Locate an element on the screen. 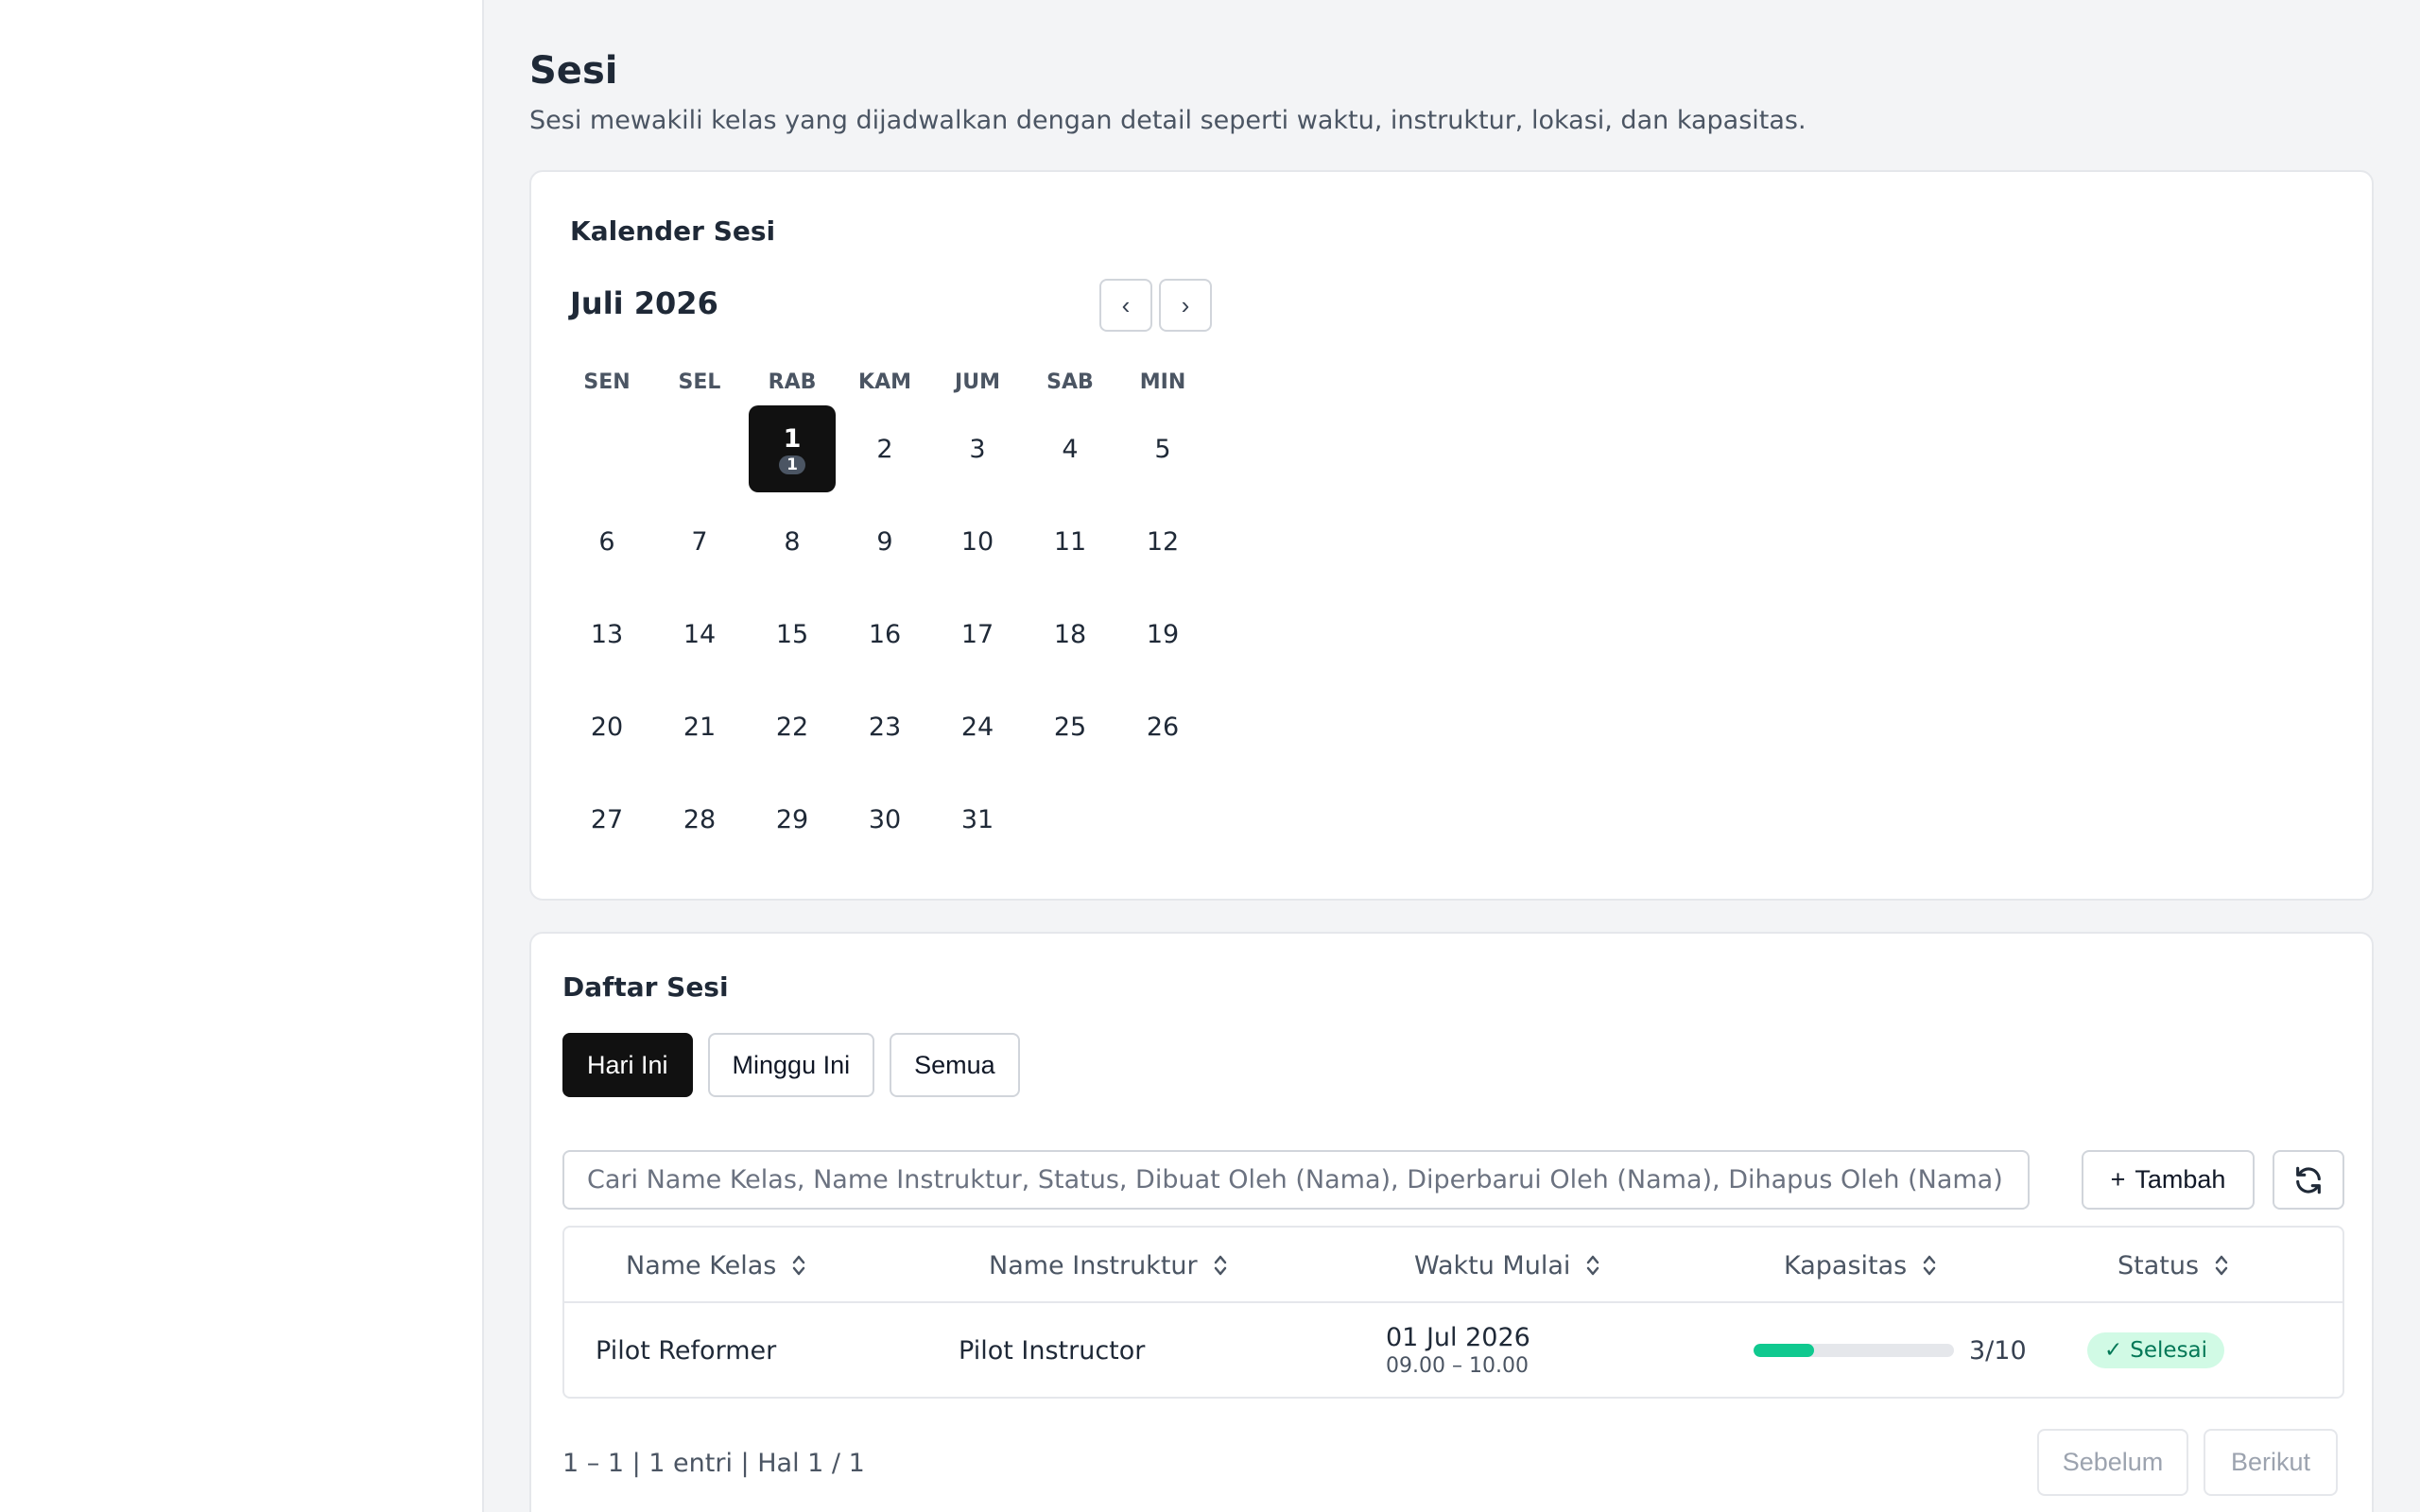  calendar-day-10: 10 is located at coordinates (977, 541).